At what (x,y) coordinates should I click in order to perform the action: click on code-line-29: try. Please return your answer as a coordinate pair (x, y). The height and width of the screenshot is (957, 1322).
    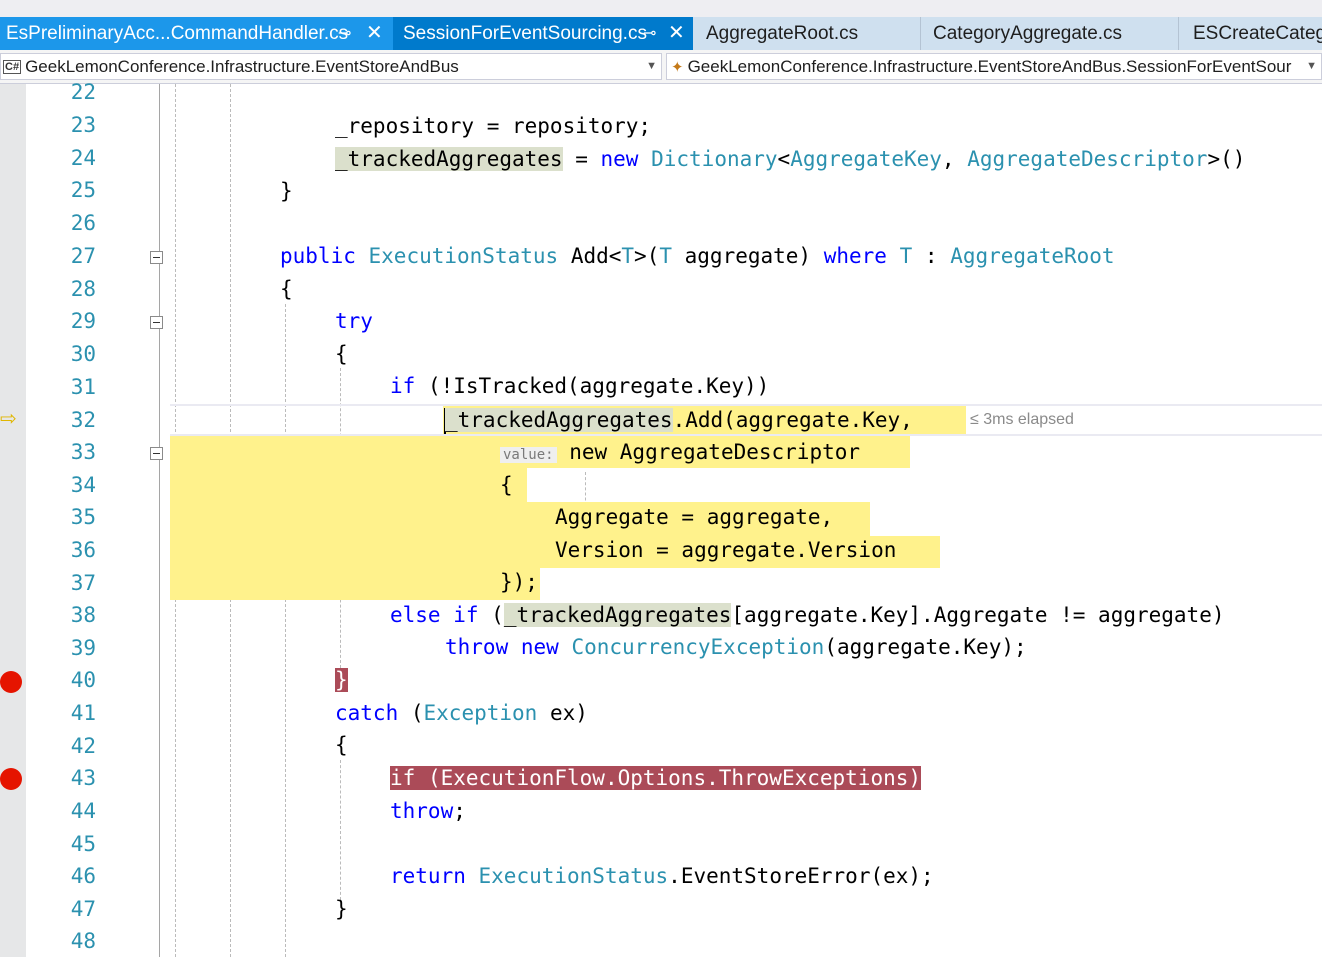
    Looking at the image, I should click on (354, 321).